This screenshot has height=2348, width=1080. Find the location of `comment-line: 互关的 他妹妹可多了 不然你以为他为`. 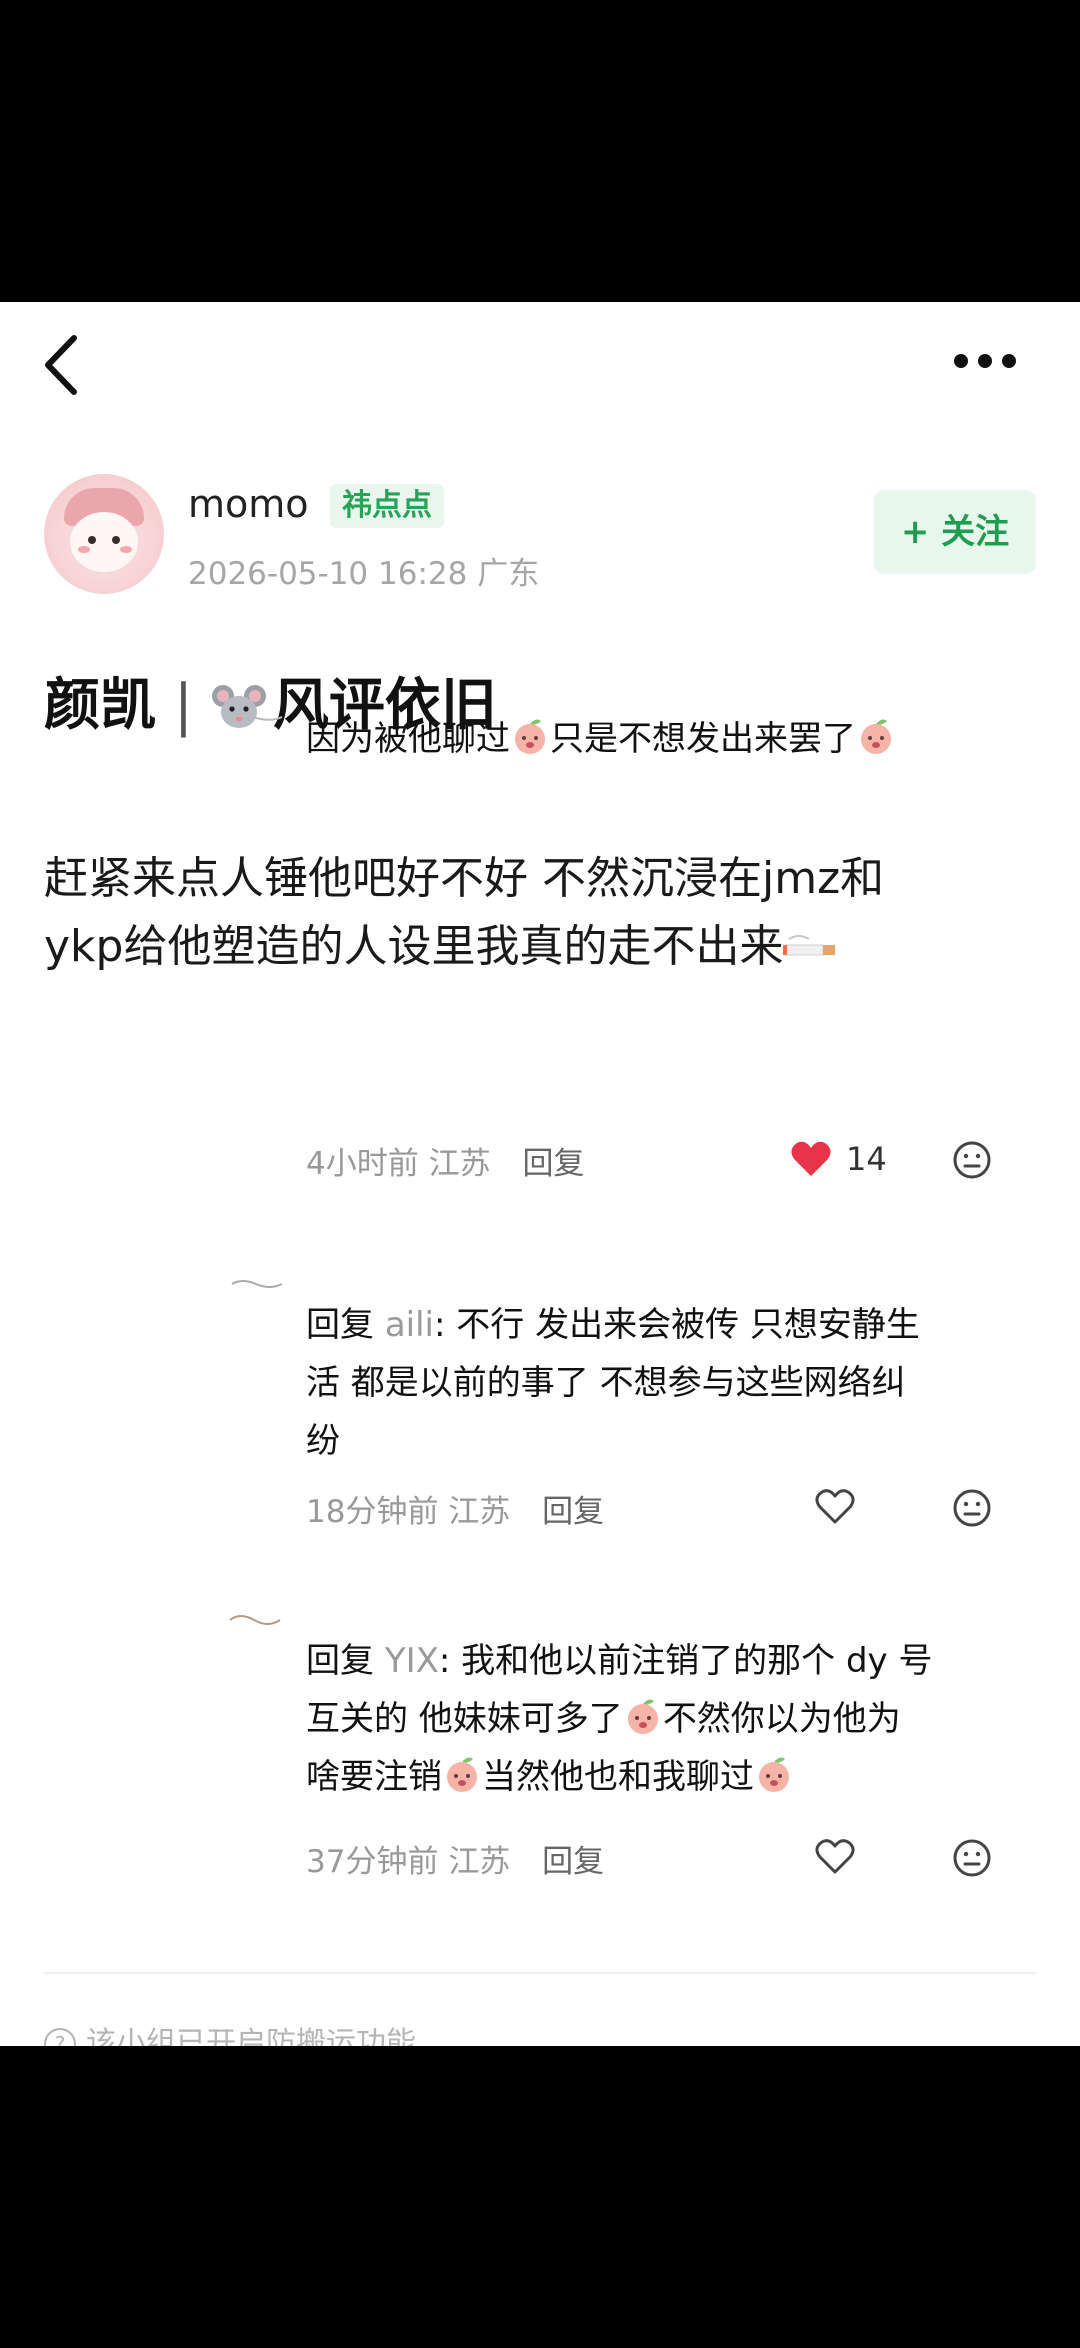

comment-line: 互关的 他妹妹可多了 不然你以为他为 is located at coordinates (656, 1719).